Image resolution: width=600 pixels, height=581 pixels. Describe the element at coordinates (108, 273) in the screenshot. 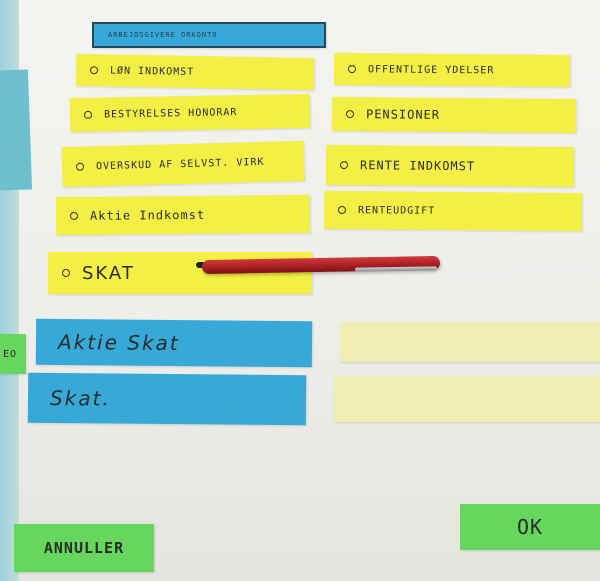

I see `option-label: SKAT` at that location.